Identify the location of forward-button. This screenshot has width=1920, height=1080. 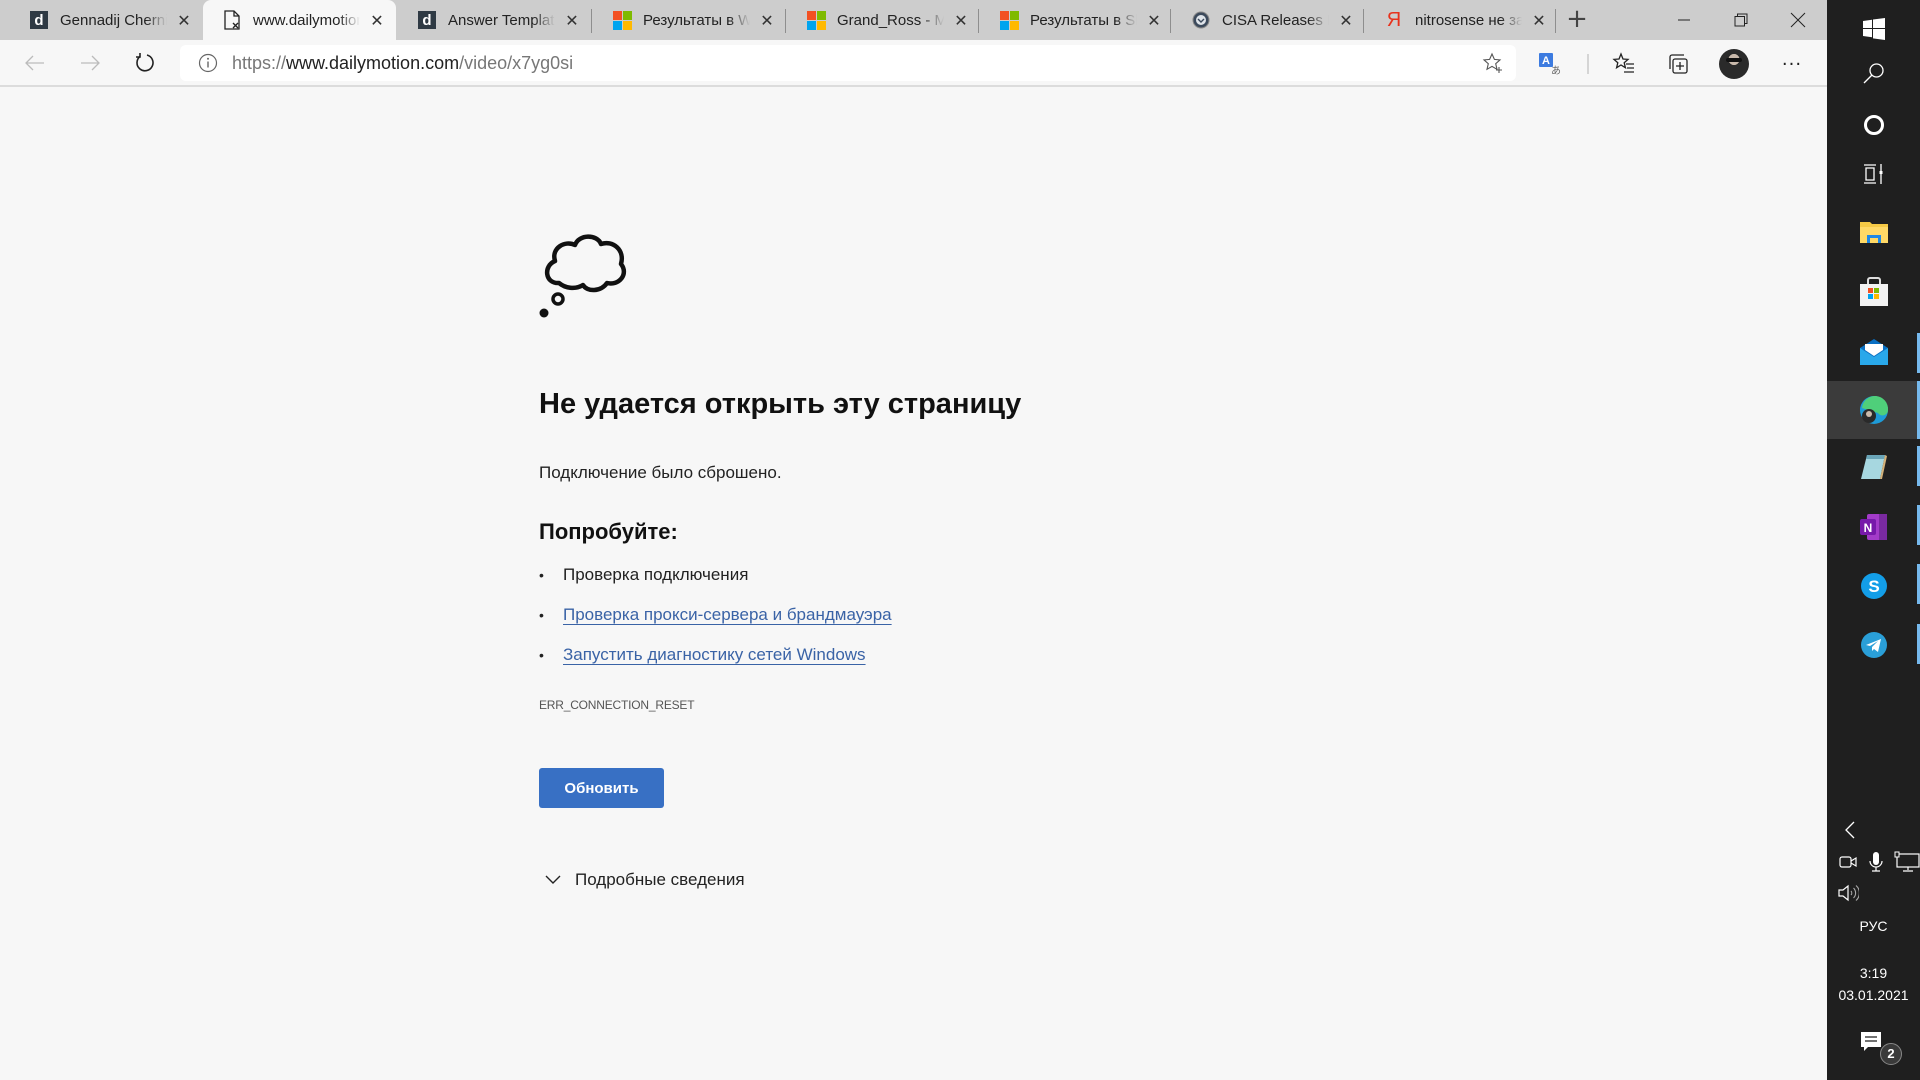
(90, 62).